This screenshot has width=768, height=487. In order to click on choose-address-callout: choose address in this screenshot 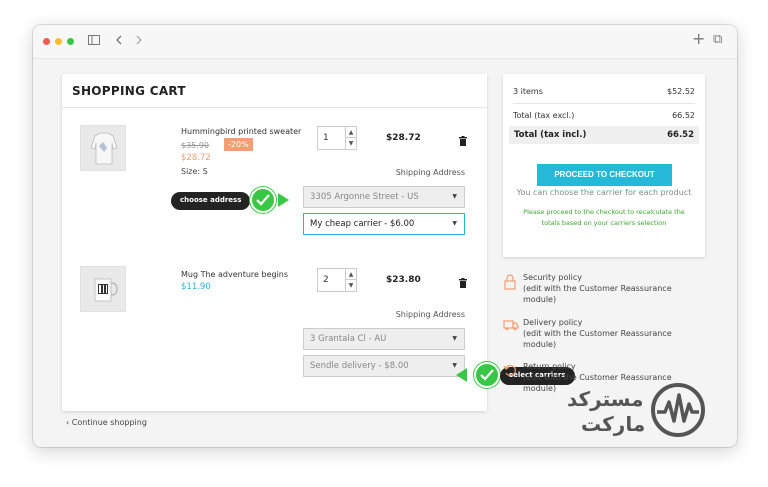, I will do `click(211, 201)`.